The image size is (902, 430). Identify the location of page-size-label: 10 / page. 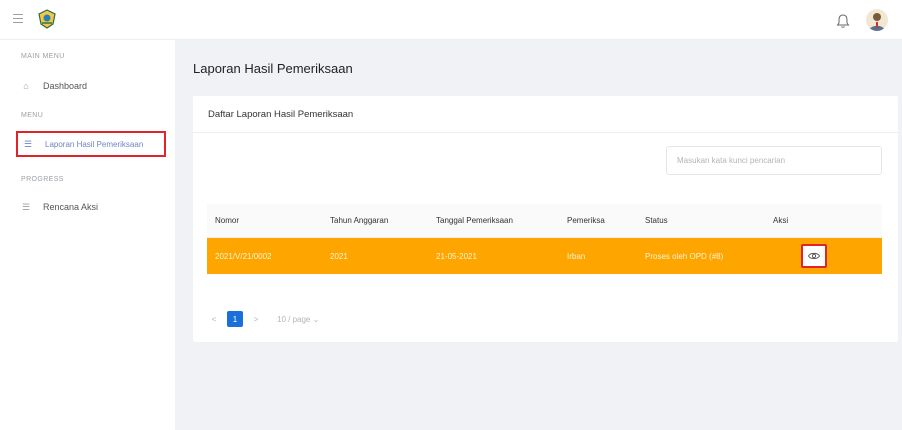
(294, 319).